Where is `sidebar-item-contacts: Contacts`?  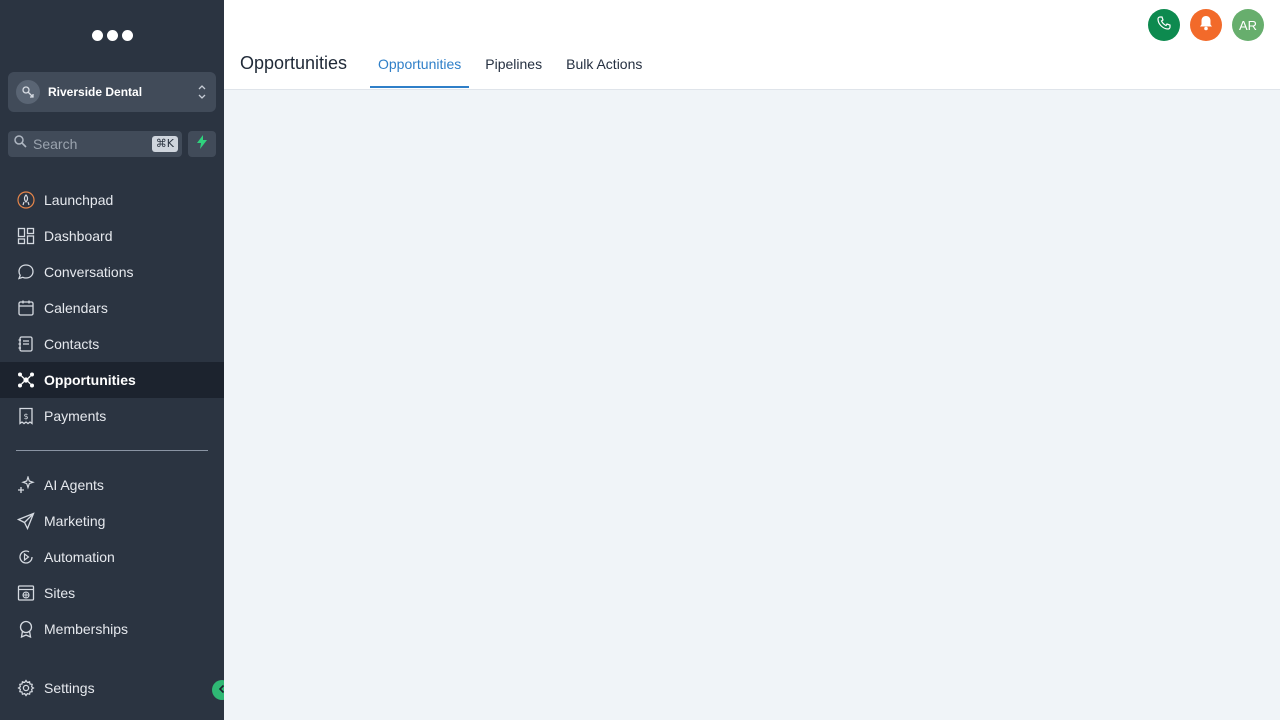 sidebar-item-contacts: Contacts is located at coordinates (112, 344).